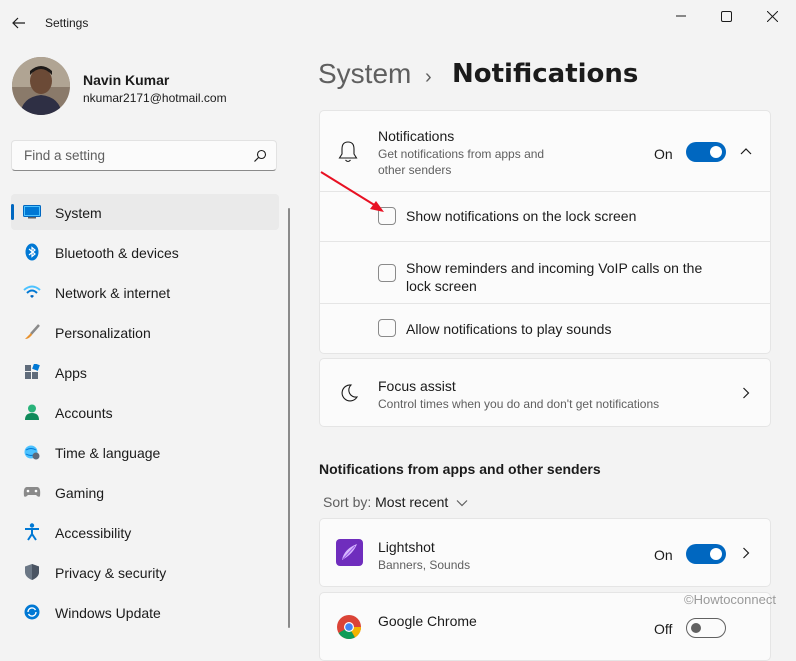 The width and height of the screenshot is (796, 661). Describe the element at coordinates (155, 98) in the screenshot. I see `user-email: nkumar2171@hotmail.com` at that location.